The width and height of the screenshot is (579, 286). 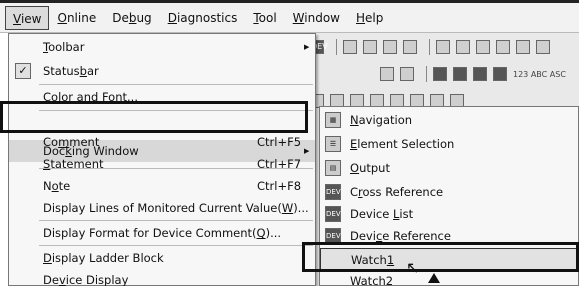 I want to click on output-icon: ▤, so click(x=333, y=168).